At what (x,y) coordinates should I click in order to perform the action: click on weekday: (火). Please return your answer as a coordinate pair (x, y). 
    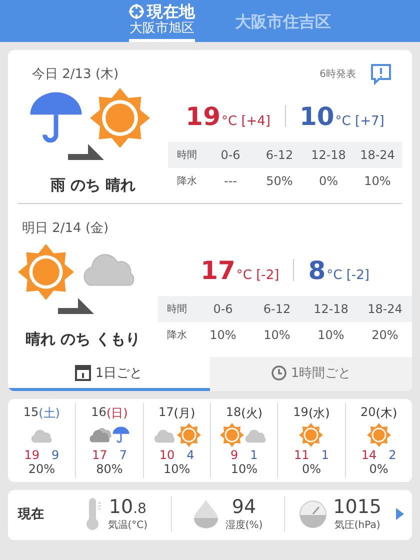
    Looking at the image, I should click on (251, 413).